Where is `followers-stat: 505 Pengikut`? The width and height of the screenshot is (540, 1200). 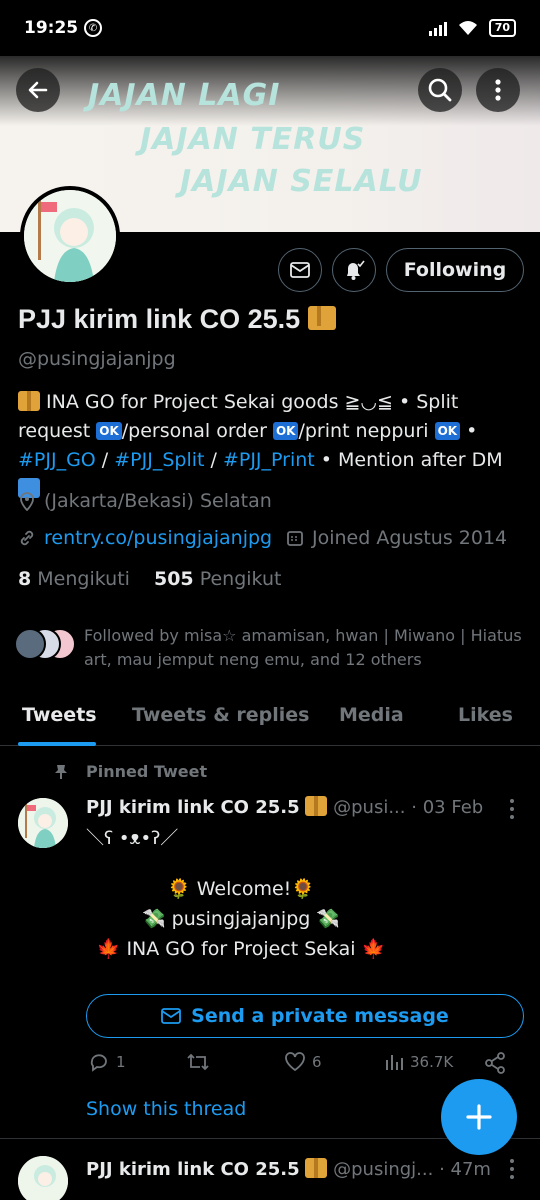 followers-stat: 505 Pengikut is located at coordinates (217, 579).